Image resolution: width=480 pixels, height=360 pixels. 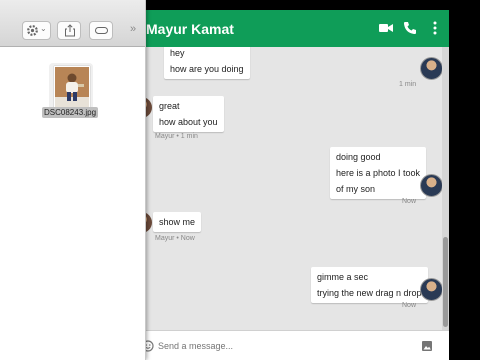 I want to click on tag-icon, so click(x=101, y=30).